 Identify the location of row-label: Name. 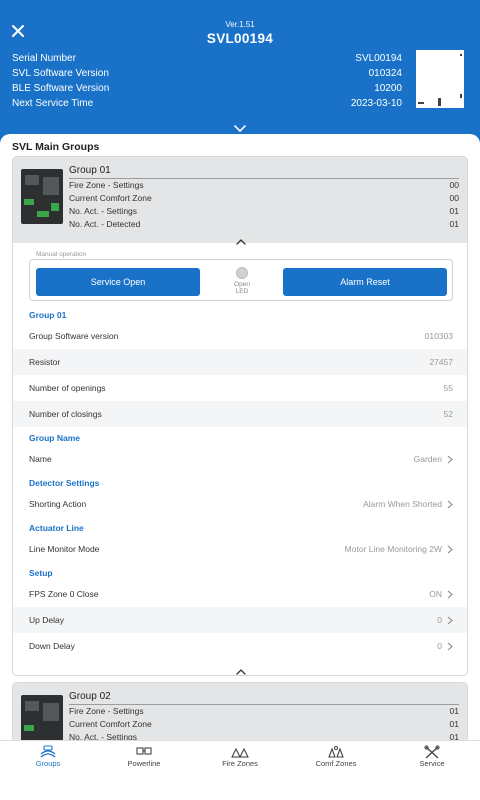
(40, 459).